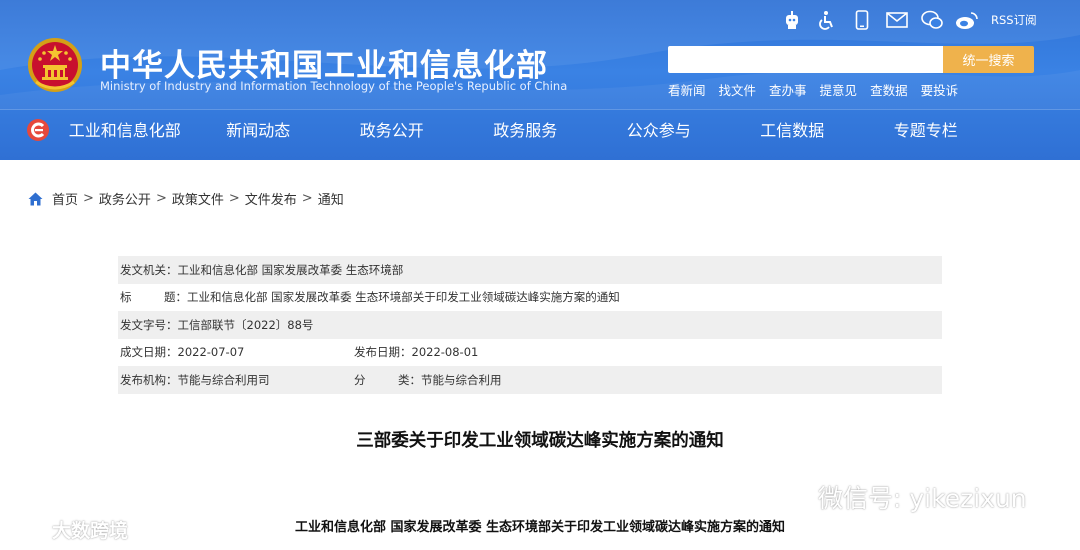 Image resolution: width=1080 pixels, height=550 pixels. Describe the element at coordinates (245, 324) in the screenshot. I see `document-number-value: 工信部联节〔2022〕88号` at that location.